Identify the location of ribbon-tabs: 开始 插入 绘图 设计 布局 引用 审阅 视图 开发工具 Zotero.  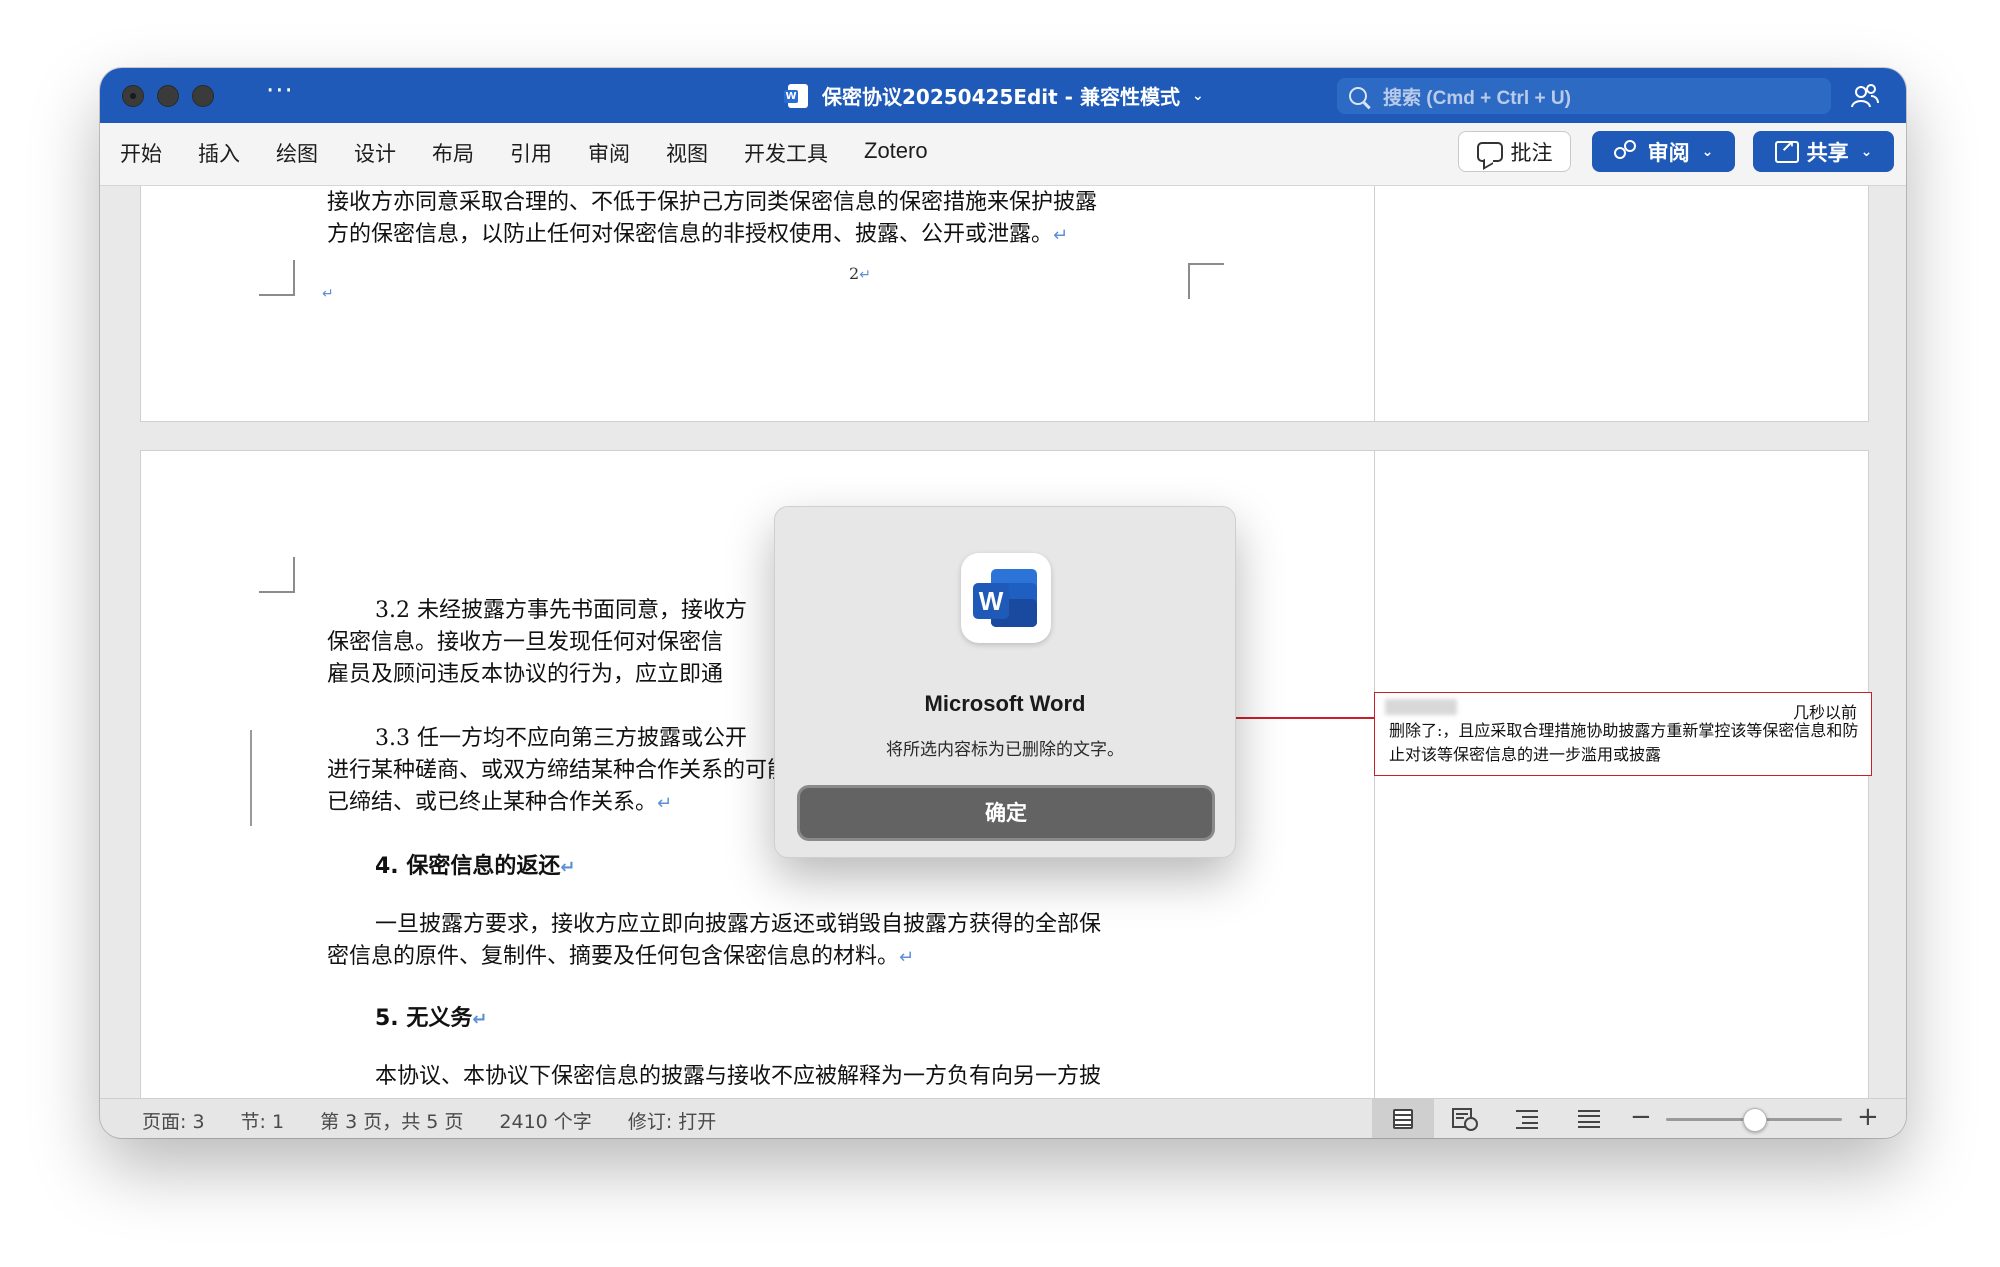
(542, 153).